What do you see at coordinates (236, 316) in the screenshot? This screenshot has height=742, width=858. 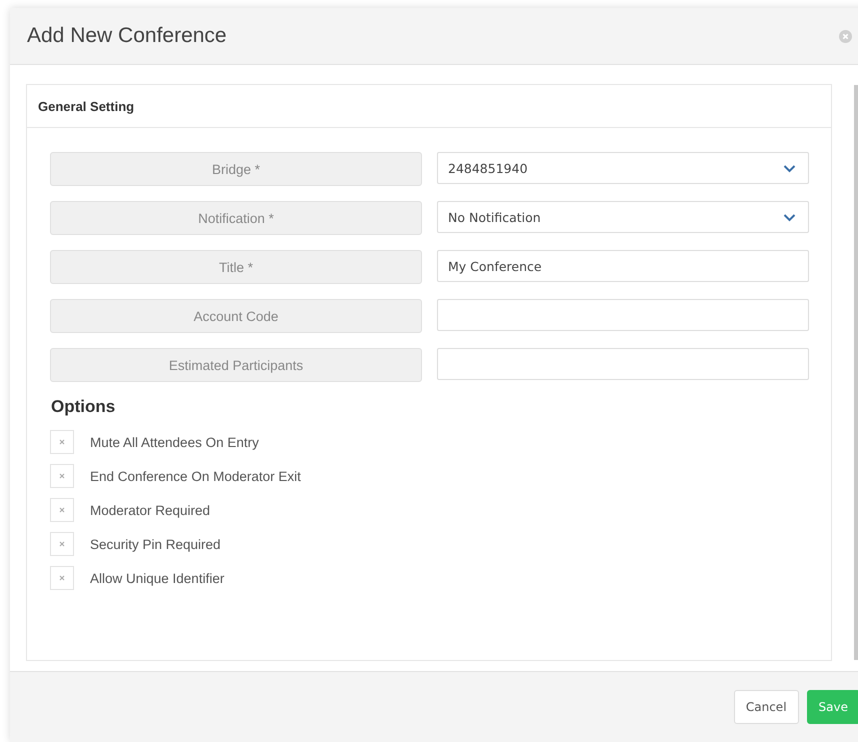 I see `field-label: Account Code` at bounding box center [236, 316].